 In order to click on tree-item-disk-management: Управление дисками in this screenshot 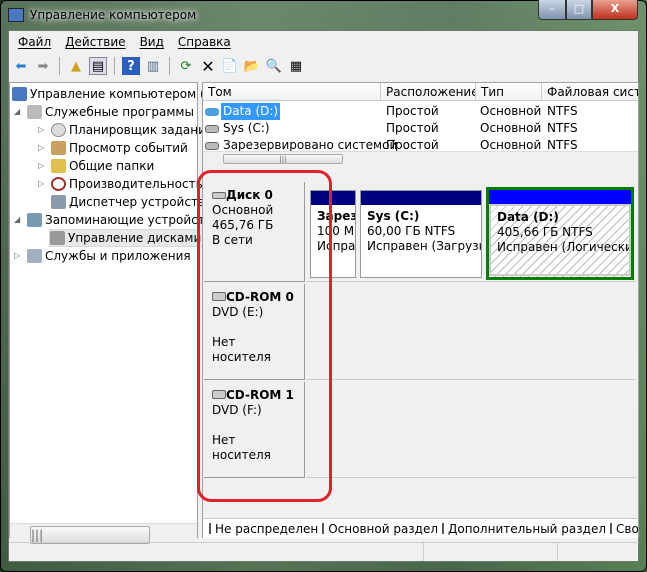, I will do `click(128, 238)`.